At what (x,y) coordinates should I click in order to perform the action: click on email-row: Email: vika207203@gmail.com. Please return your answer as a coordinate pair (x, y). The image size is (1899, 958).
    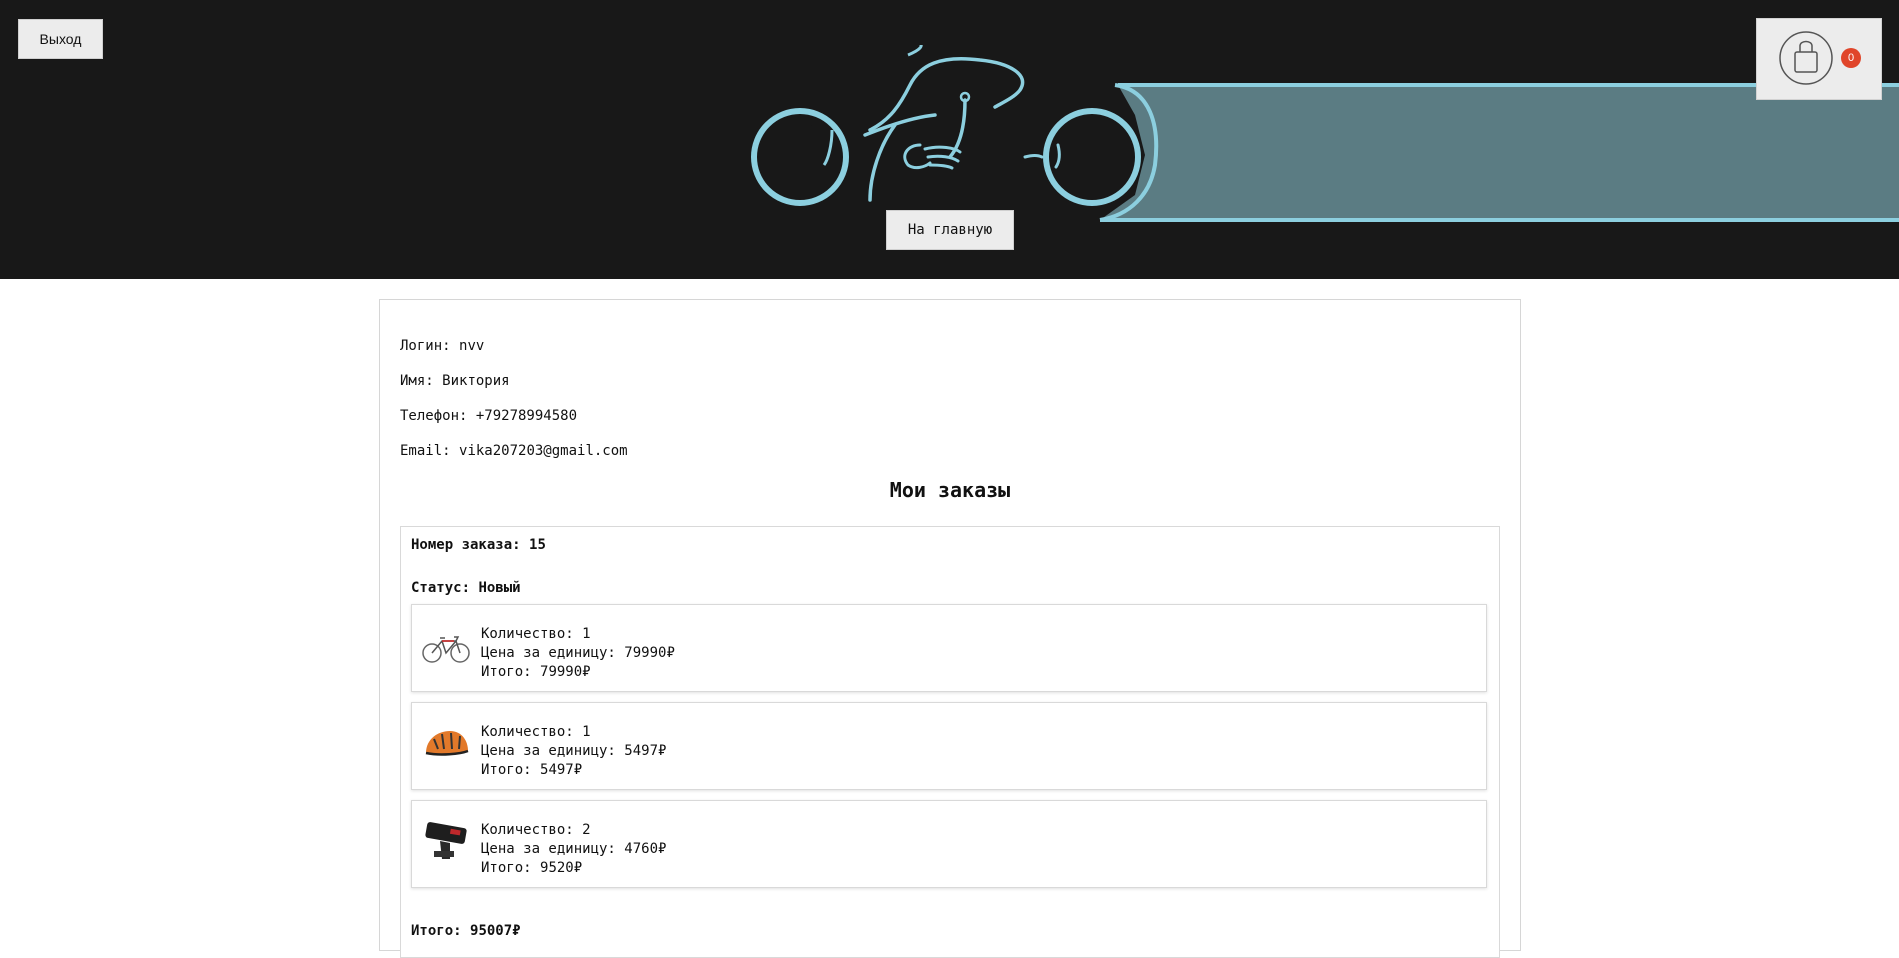
    Looking at the image, I should click on (514, 451).